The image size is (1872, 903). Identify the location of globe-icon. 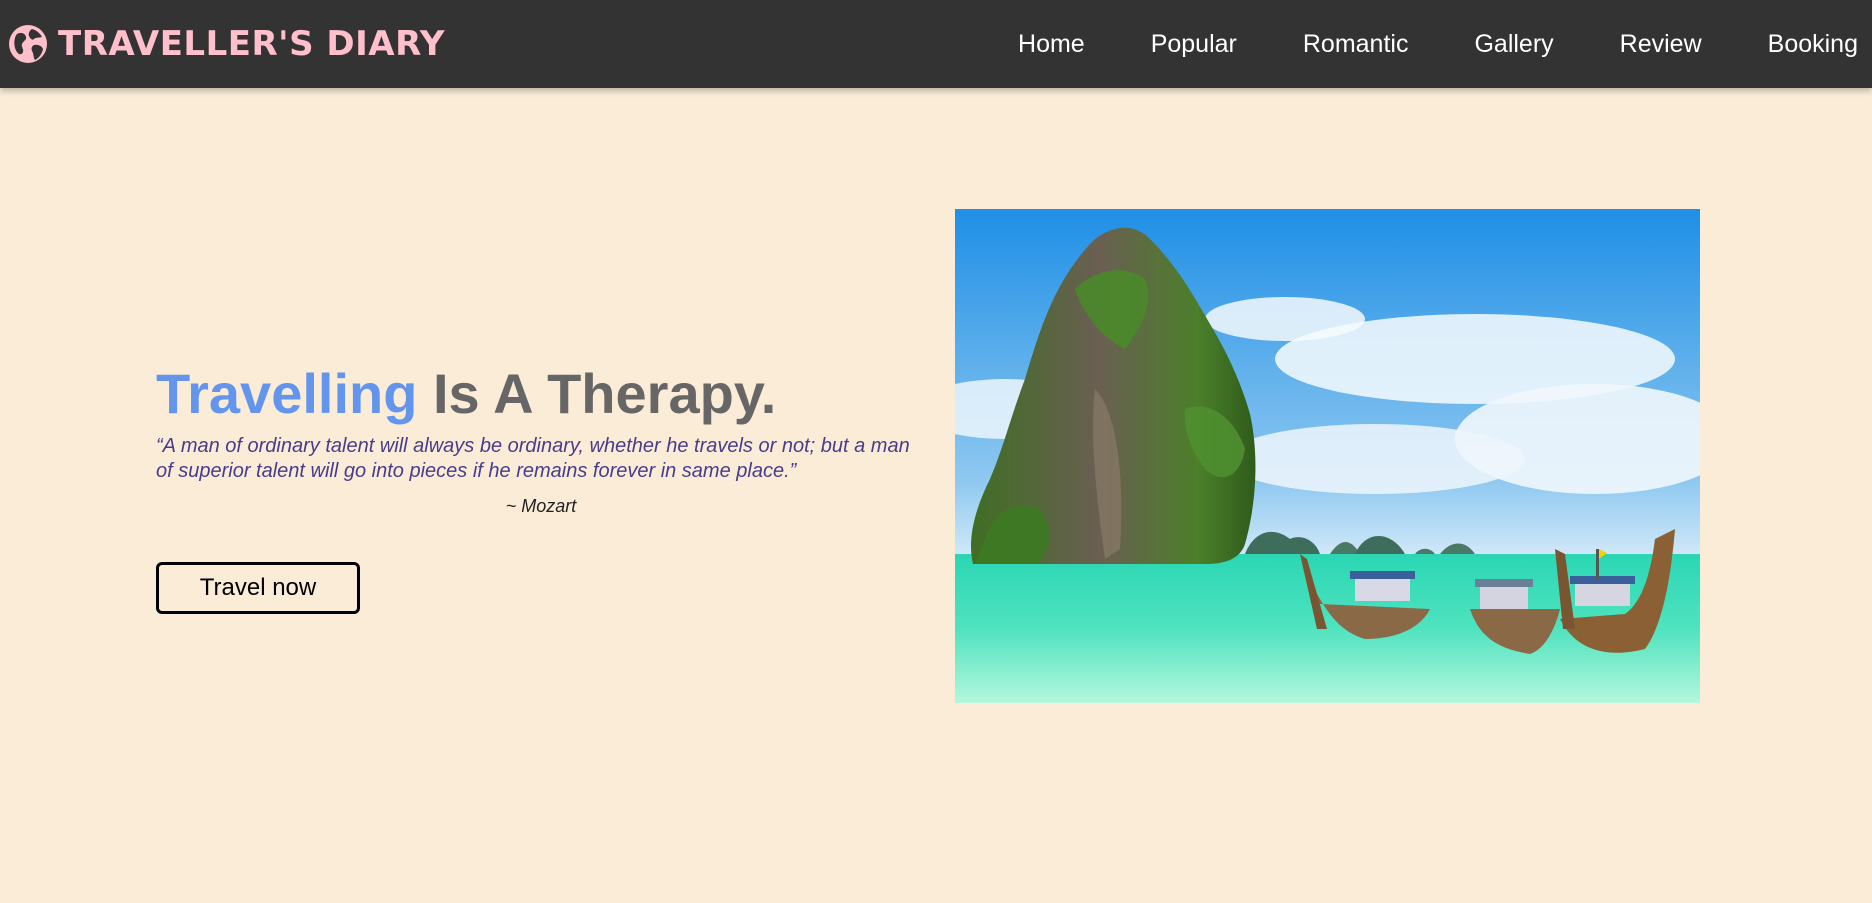
(28, 44).